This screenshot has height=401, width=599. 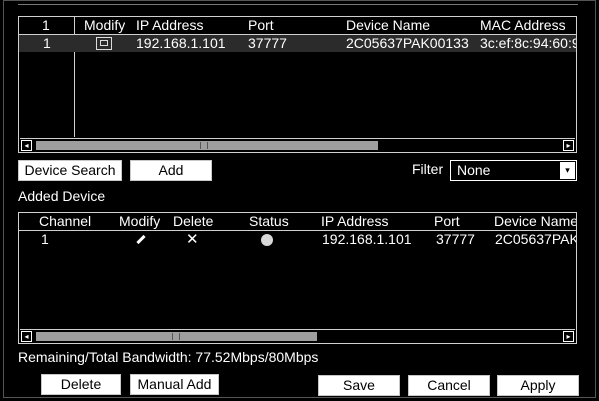 I want to click on row-index: 1, so click(x=47, y=43).